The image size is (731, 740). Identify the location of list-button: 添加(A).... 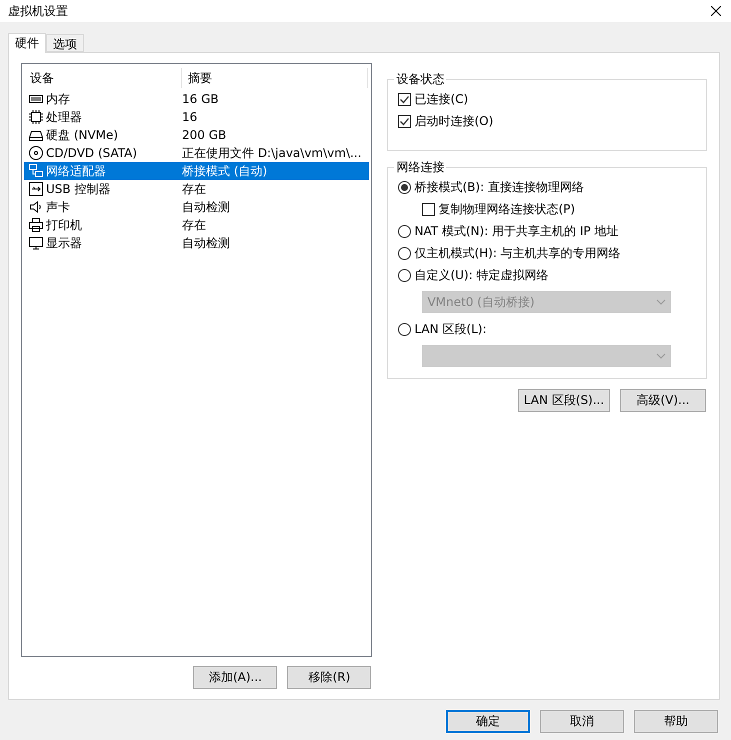
(235, 677).